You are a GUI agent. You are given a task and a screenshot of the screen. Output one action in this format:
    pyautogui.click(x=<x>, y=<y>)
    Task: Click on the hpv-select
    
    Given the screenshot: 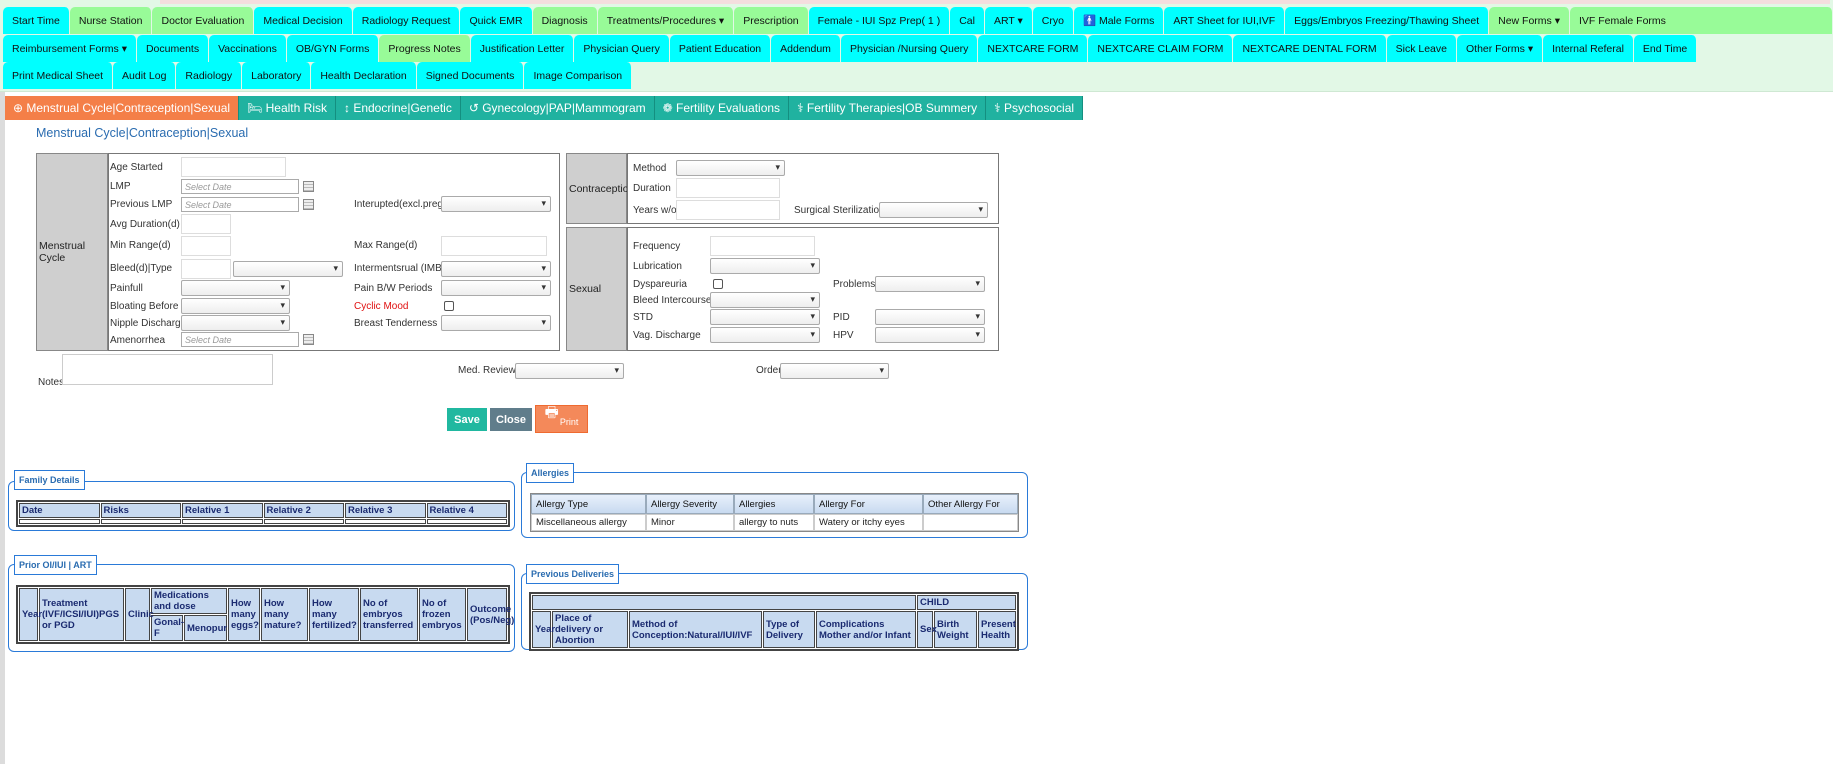 What is the action you would take?
    pyautogui.click(x=930, y=335)
    